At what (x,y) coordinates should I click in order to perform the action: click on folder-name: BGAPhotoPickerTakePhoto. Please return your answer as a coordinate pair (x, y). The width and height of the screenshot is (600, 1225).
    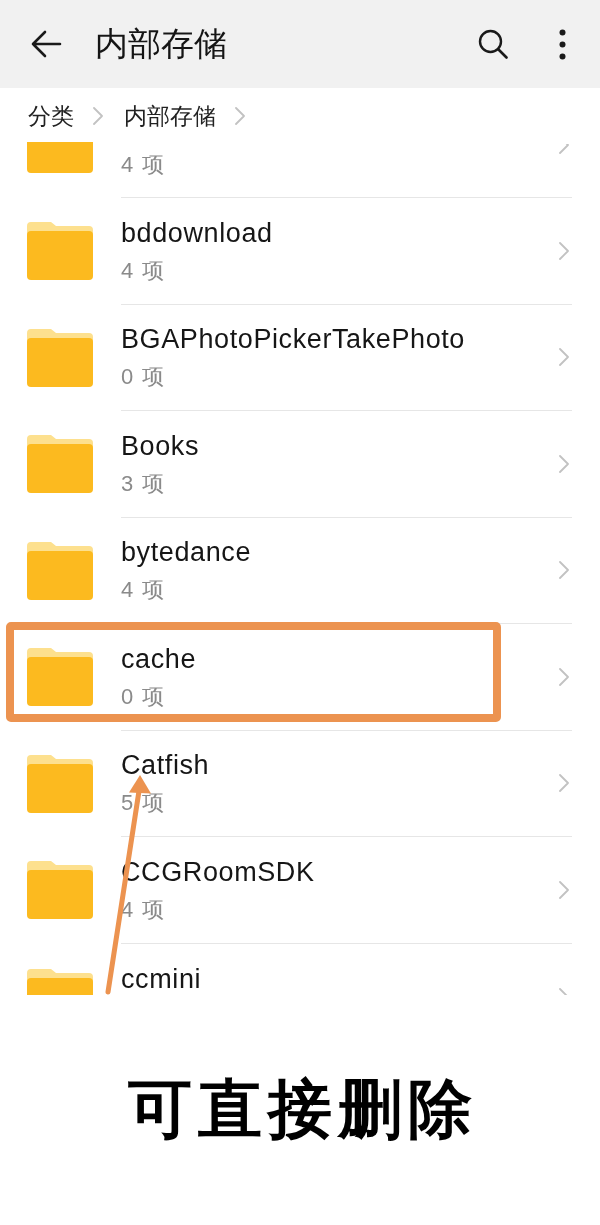
    Looking at the image, I should click on (340, 340).